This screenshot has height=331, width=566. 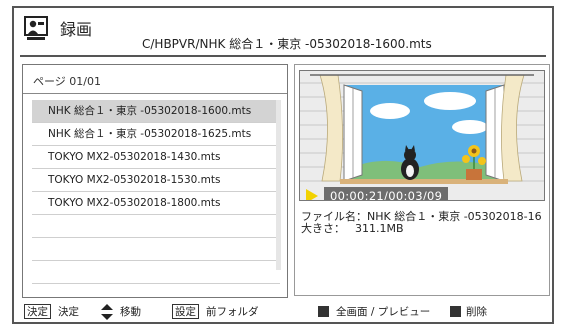 What do you see at coordinates (323, 311) in the screenshot?
I see `fullscreen-key-icon` at bounding box center [323, 311].